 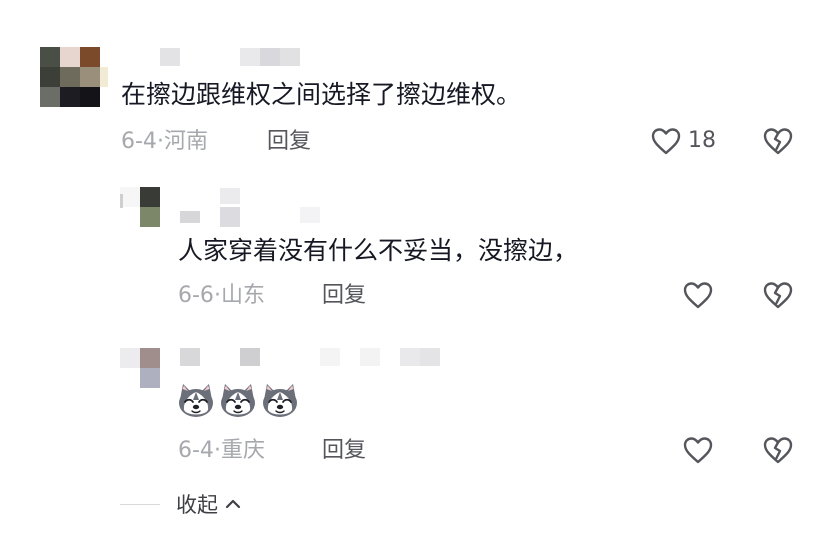 I want to click on collapse-label: 收起, so click(x=197, y=505).